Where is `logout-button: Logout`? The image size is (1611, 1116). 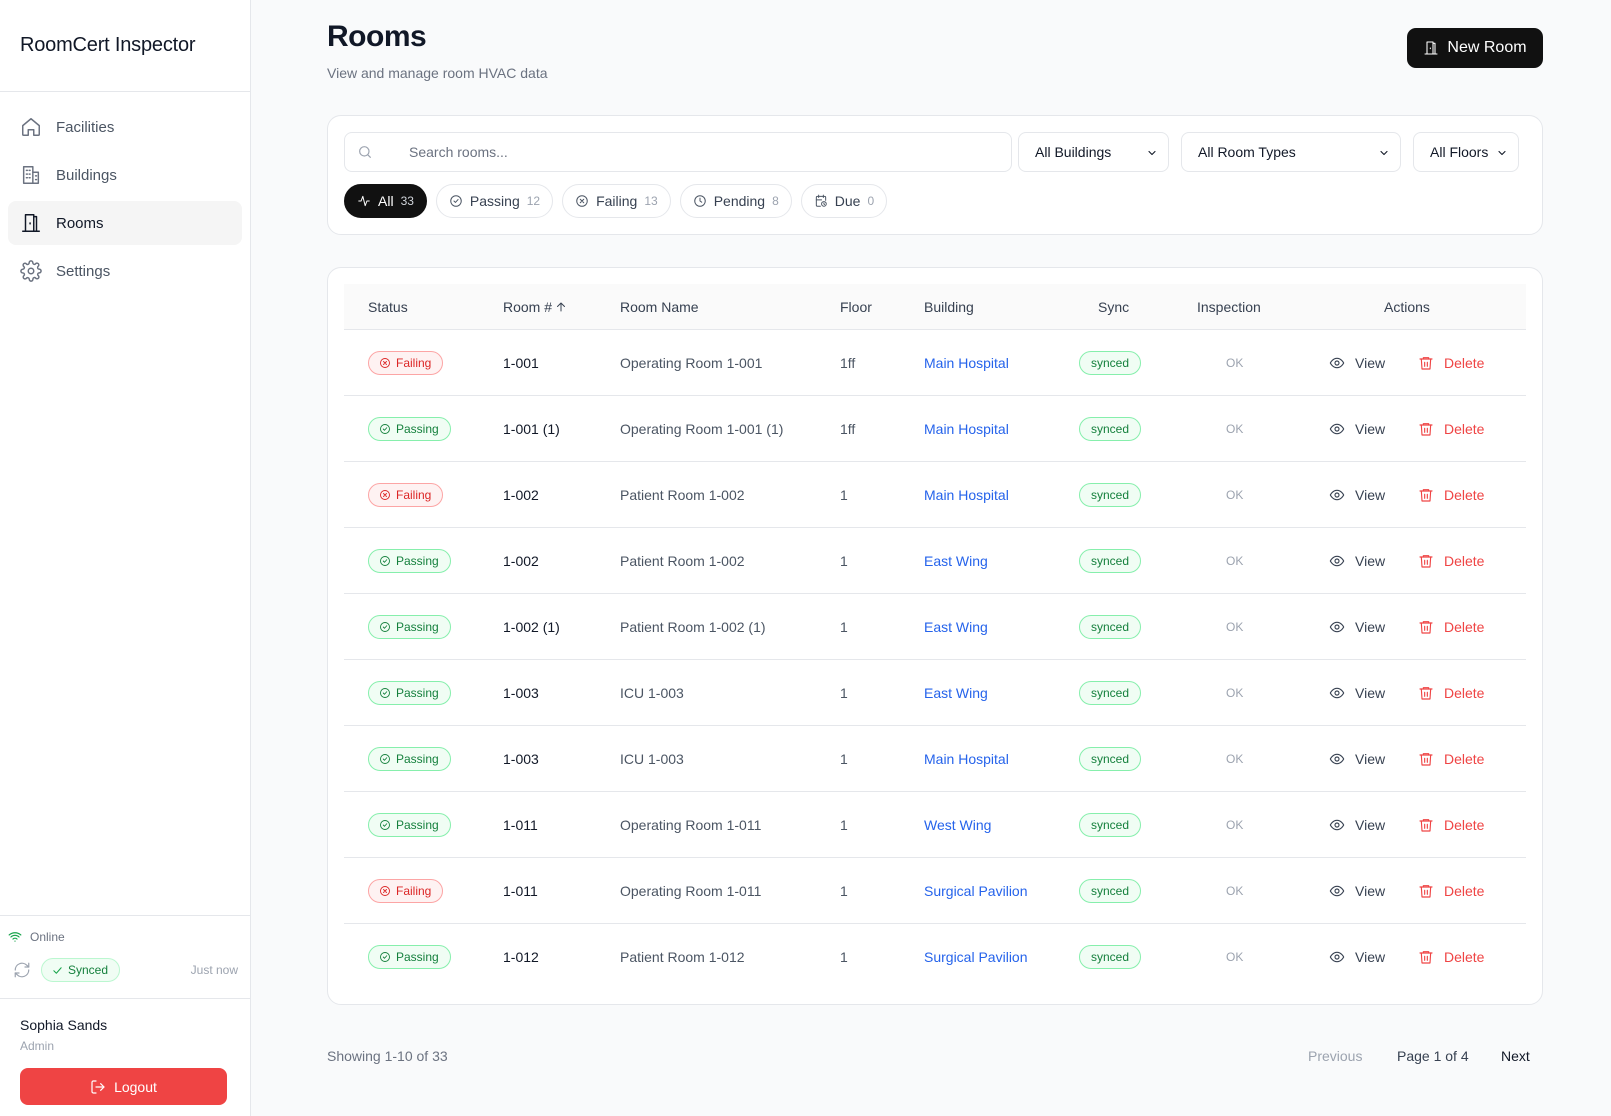 logout-button: Logout is located at coordinates (123, 1086).